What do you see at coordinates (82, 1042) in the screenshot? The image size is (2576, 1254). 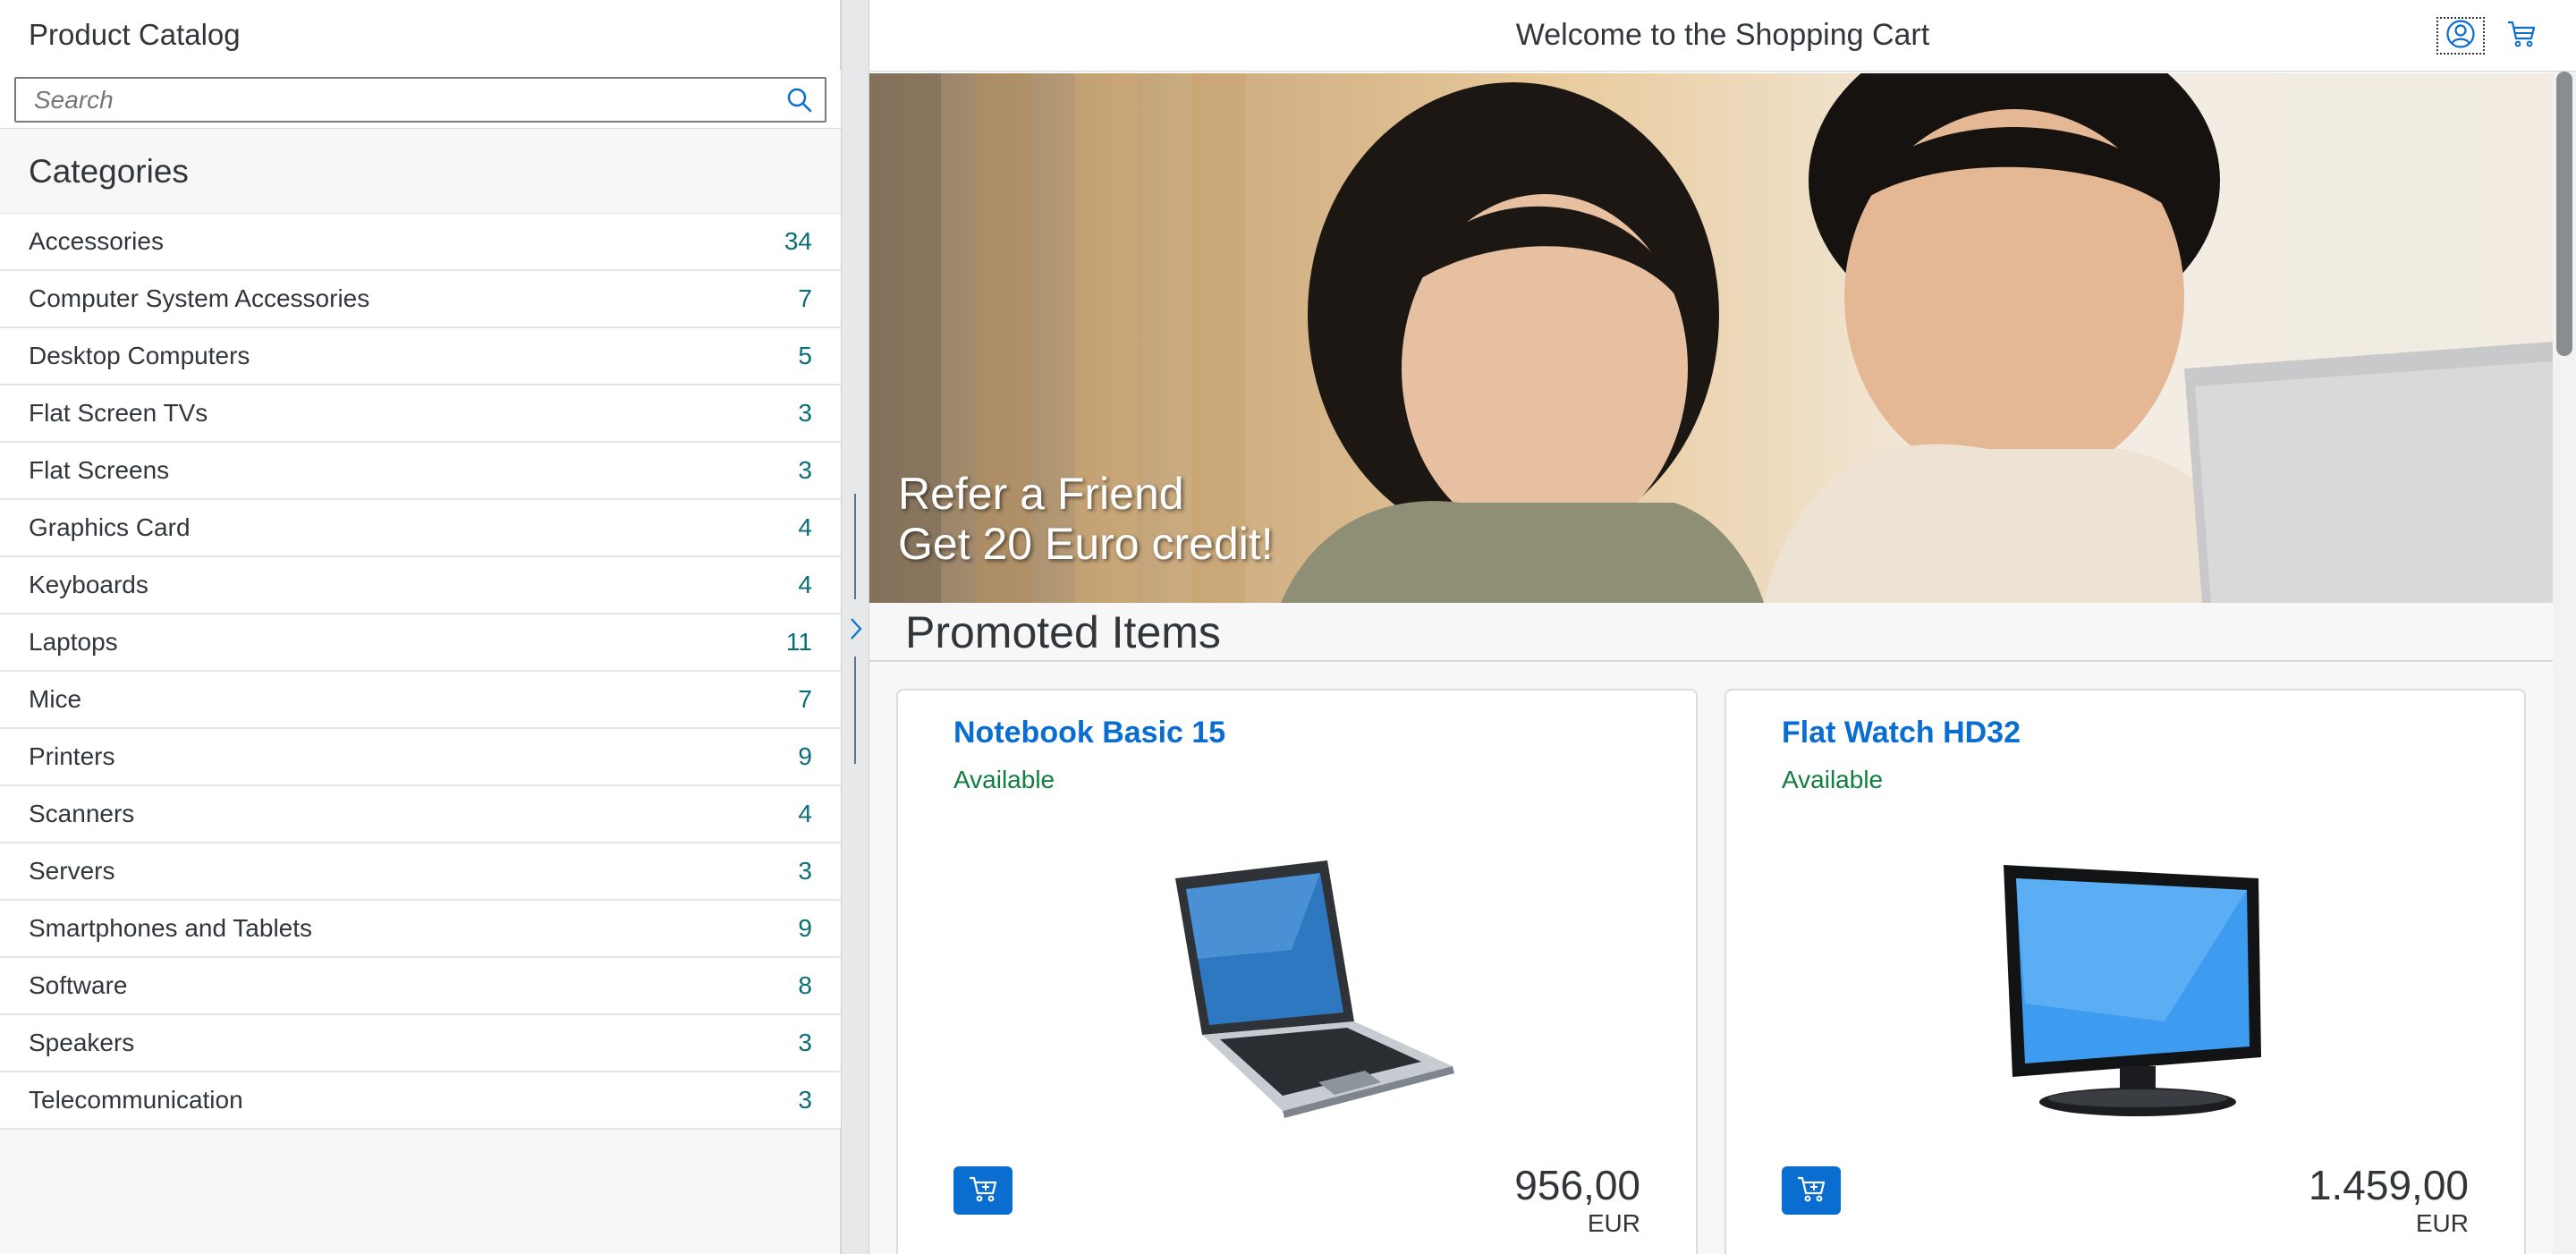 I see `category-name: Speakers` at bounding box center [82, 1042].